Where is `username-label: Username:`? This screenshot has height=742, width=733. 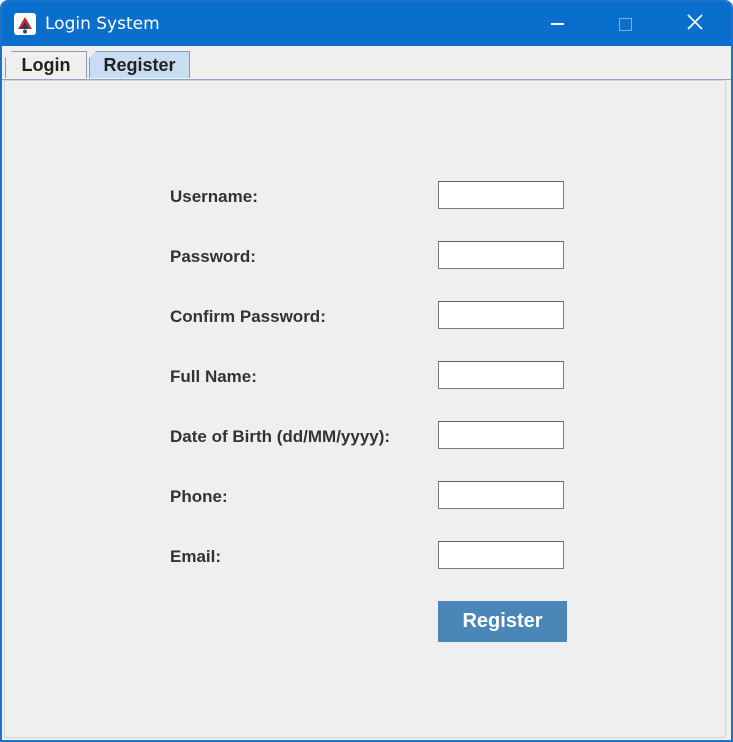 username-label: Username: is located at coordinates (214, 196).